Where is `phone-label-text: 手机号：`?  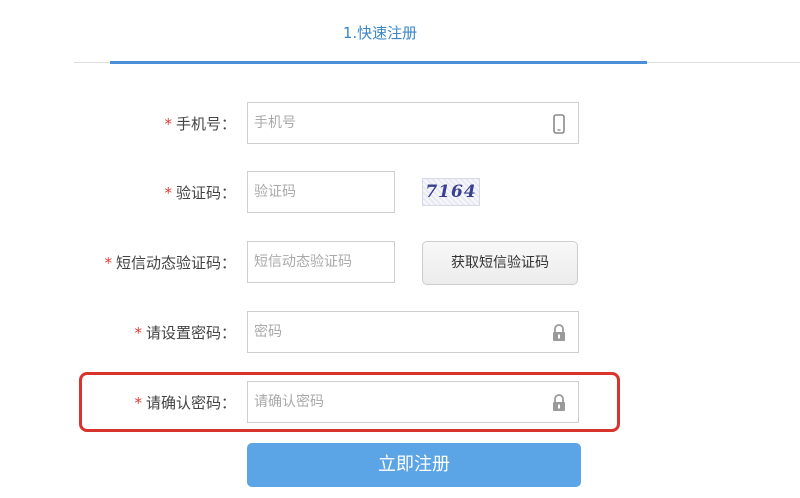
phone-label-text: 手机号： is located at coordinates (205, 124).